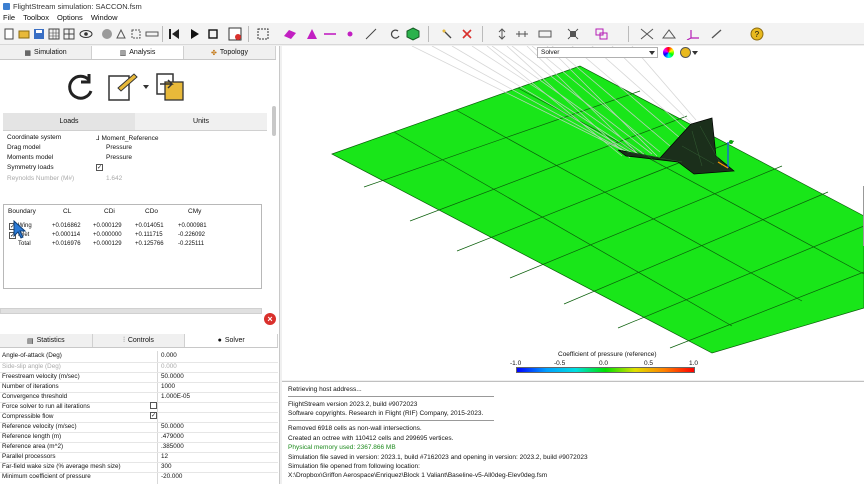  What do you see at coordinates (77, 6) in the screenshot?
I see `window-title: FlightStream simulation: SACCON.fsm` at bounding box center [77, 6].